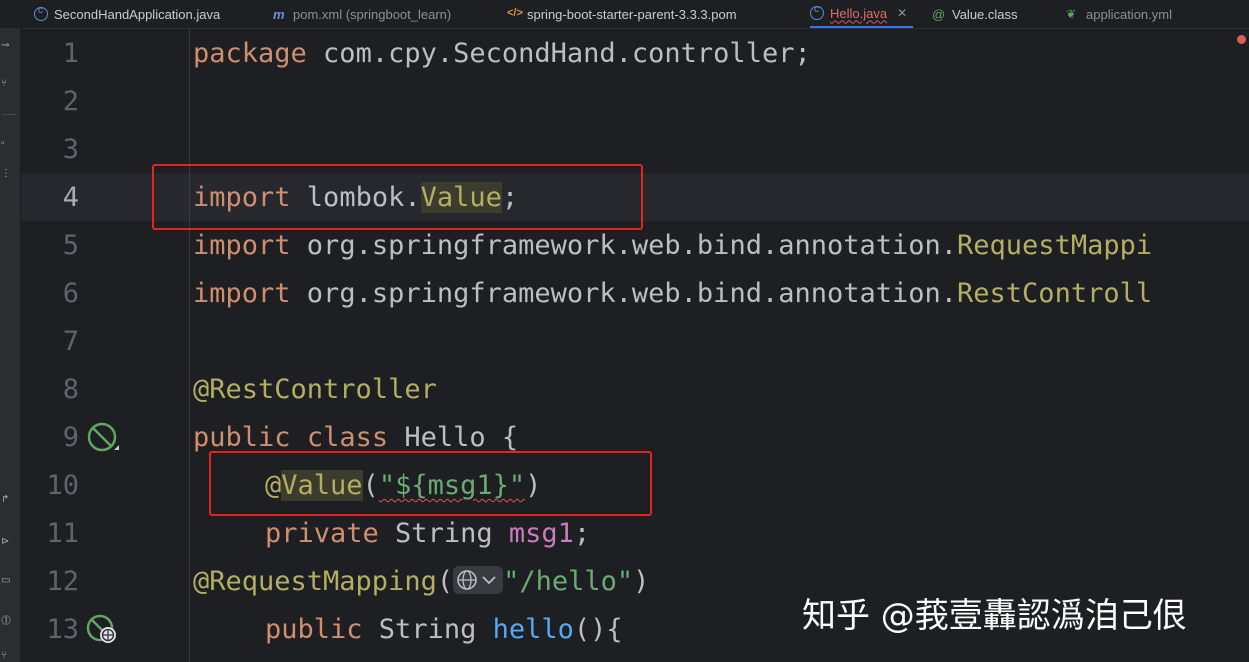 This screenshot has width=1249, height=662. Describe the element at coordinates (322, 533) in the screenshot. I see `keyword: private` at that location.